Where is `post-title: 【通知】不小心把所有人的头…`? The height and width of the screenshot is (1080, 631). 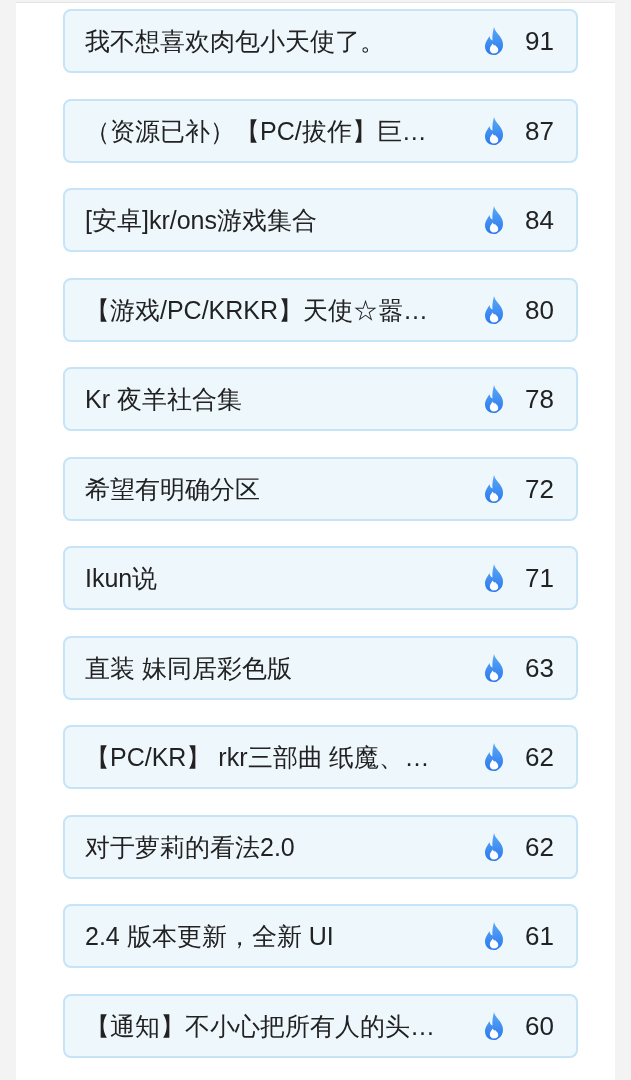 post-title: 【通知】不小心把所有人的头… is located at coordinates (260, 1026).